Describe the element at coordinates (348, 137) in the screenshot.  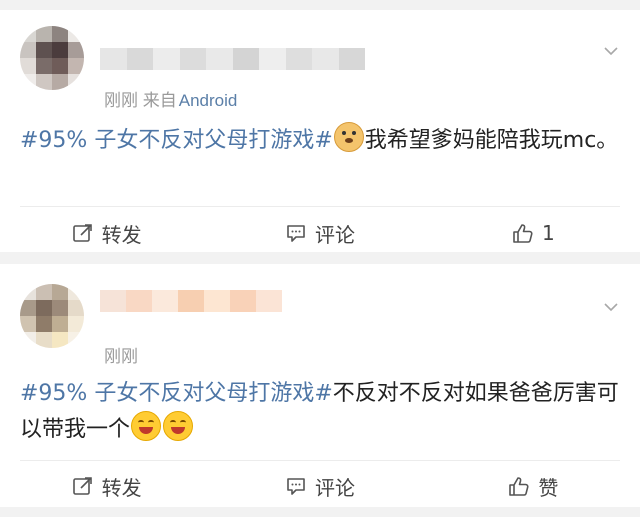
I see `doge-emoji` at that location.